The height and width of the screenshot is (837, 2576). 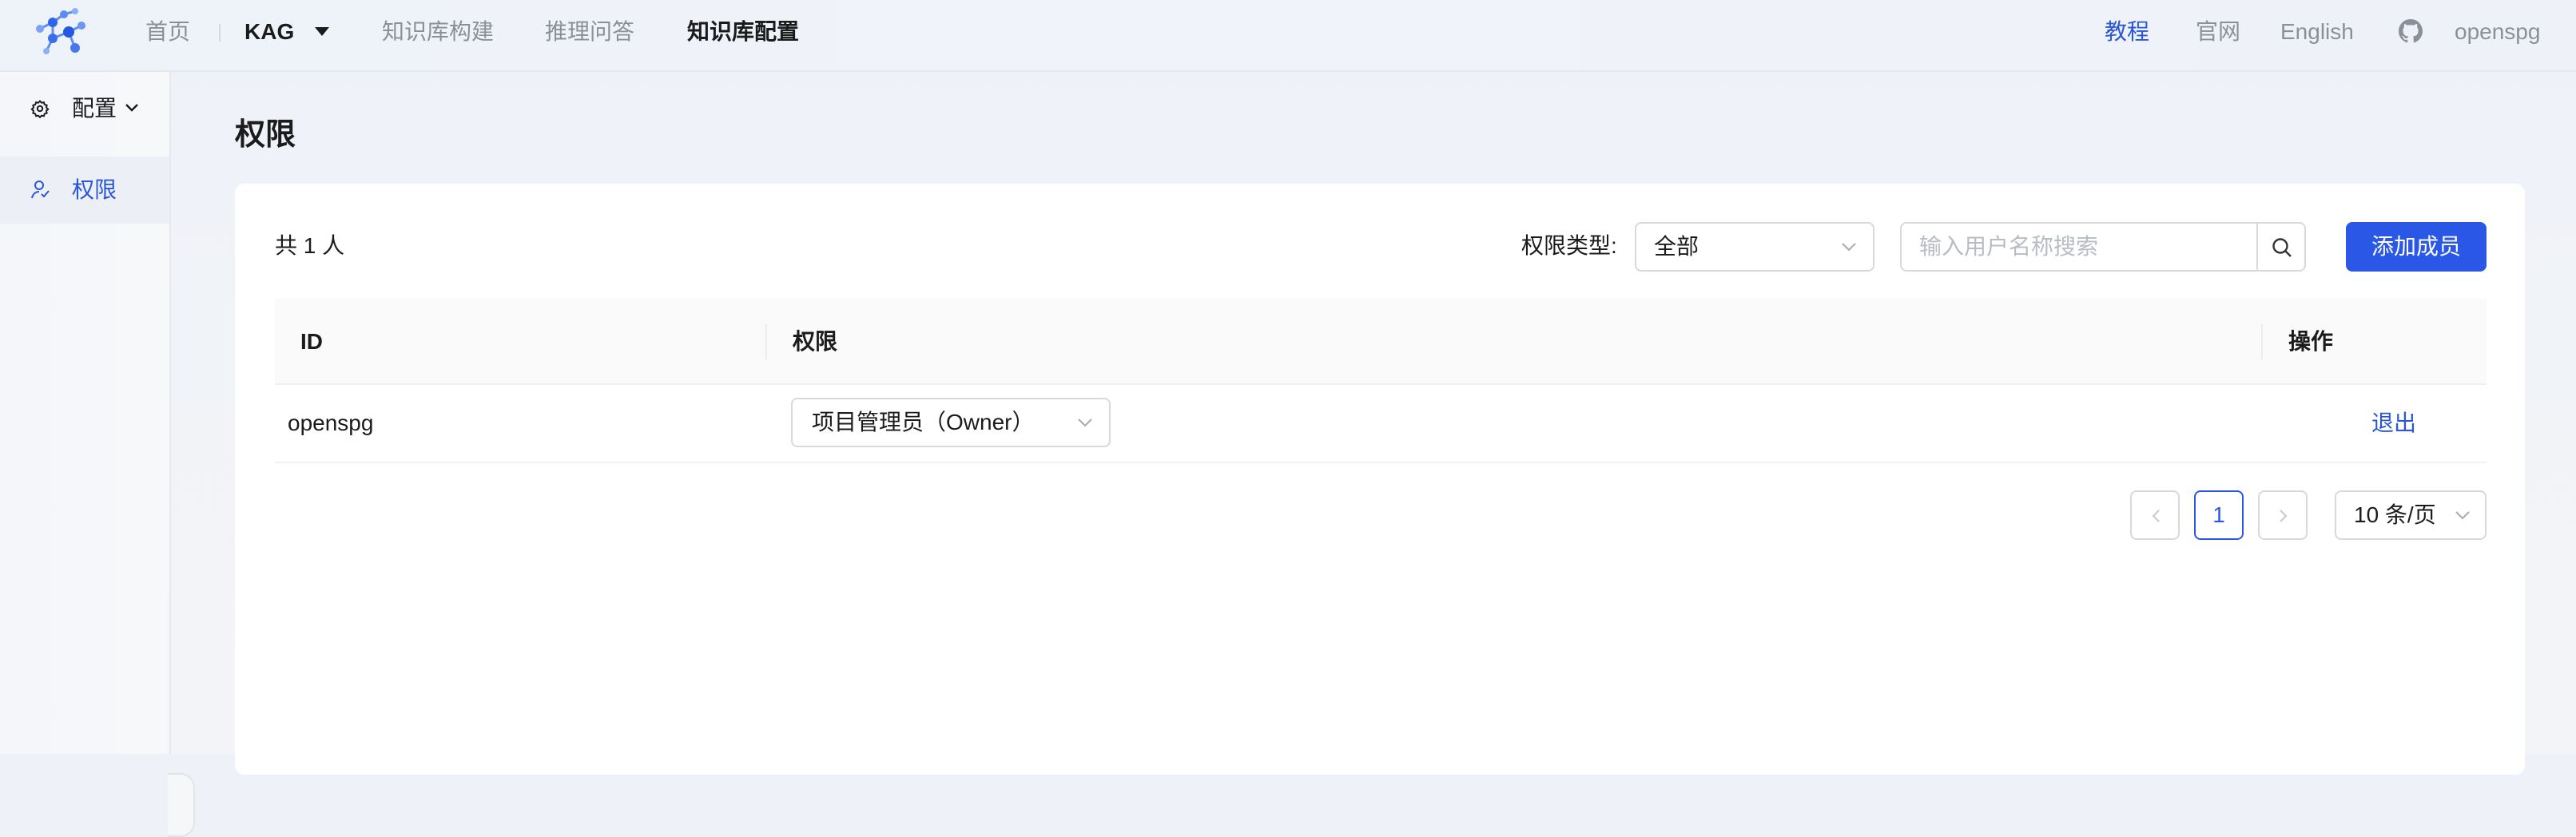 I want to click on github-icon, so click(x=2411, y=31).